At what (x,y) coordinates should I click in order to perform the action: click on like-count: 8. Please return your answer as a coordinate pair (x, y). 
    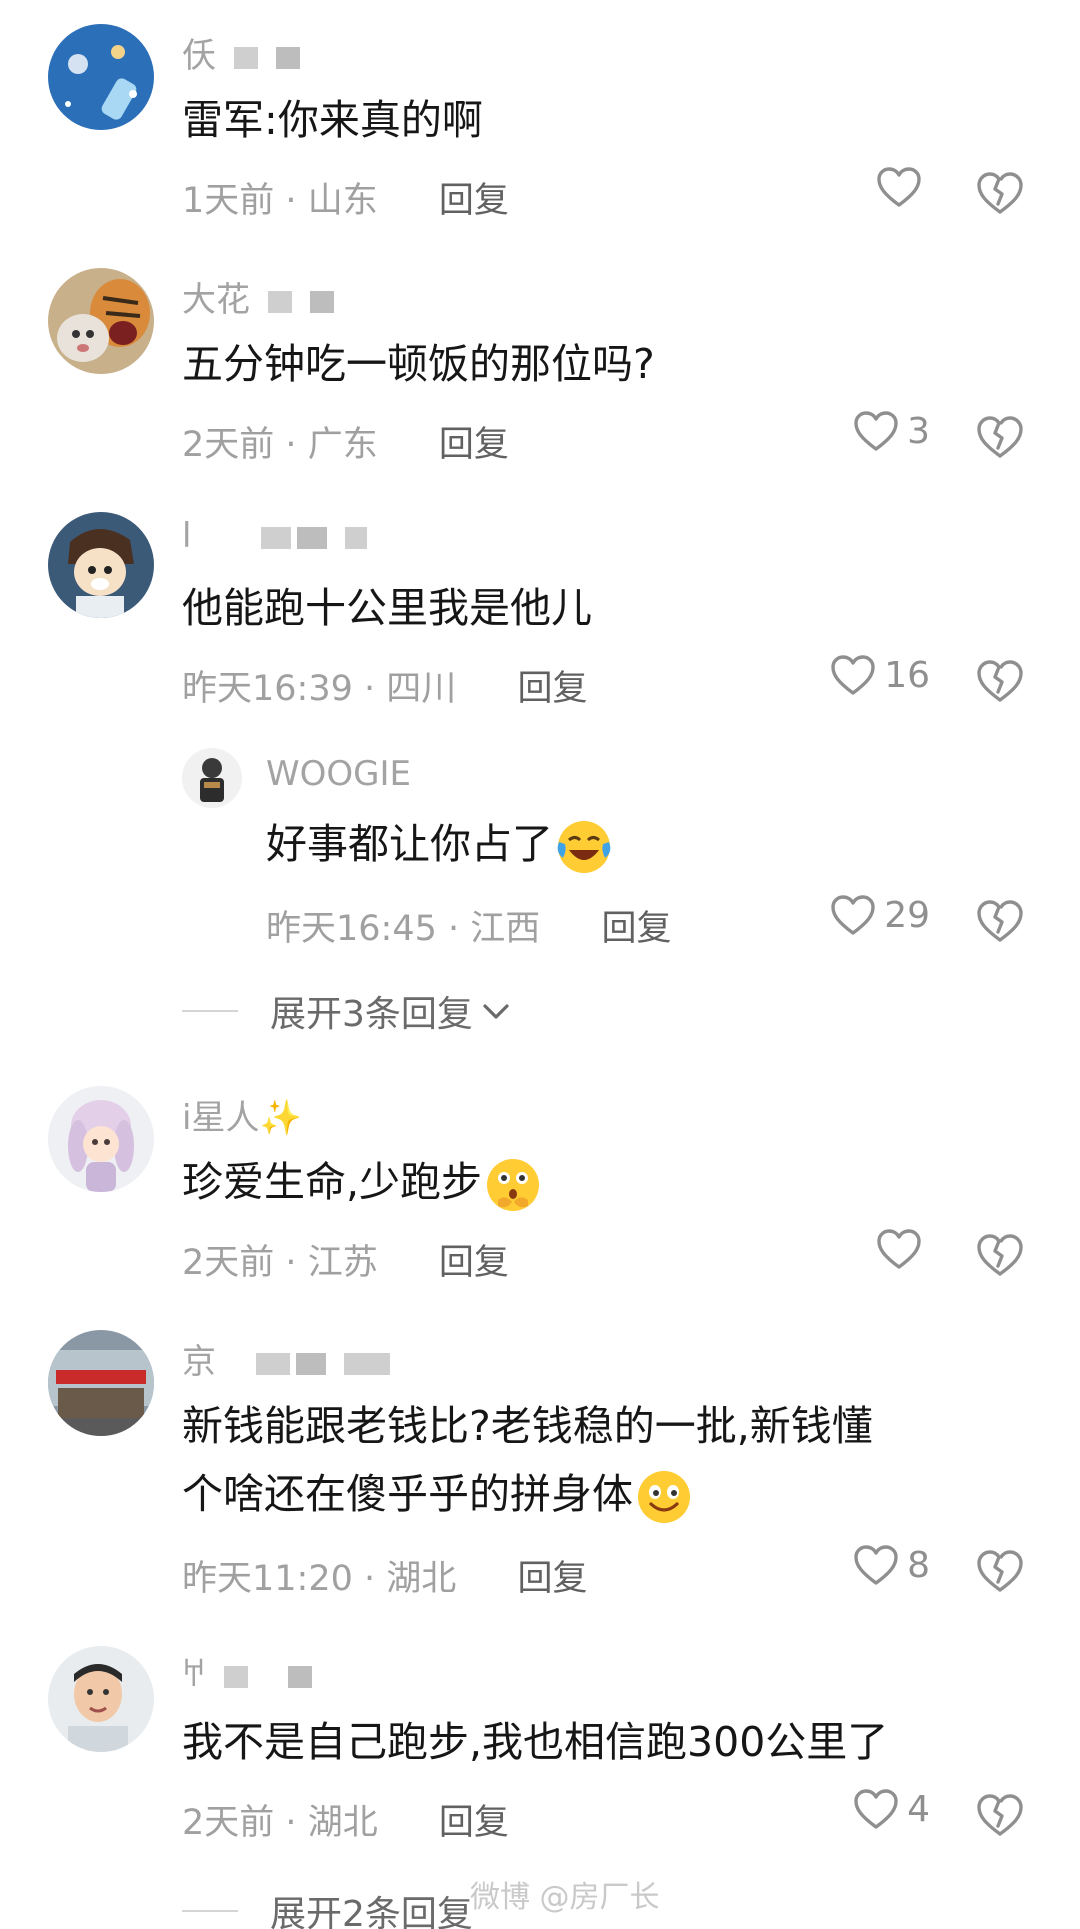
    Looking at the image, I should click on (918, 1565).